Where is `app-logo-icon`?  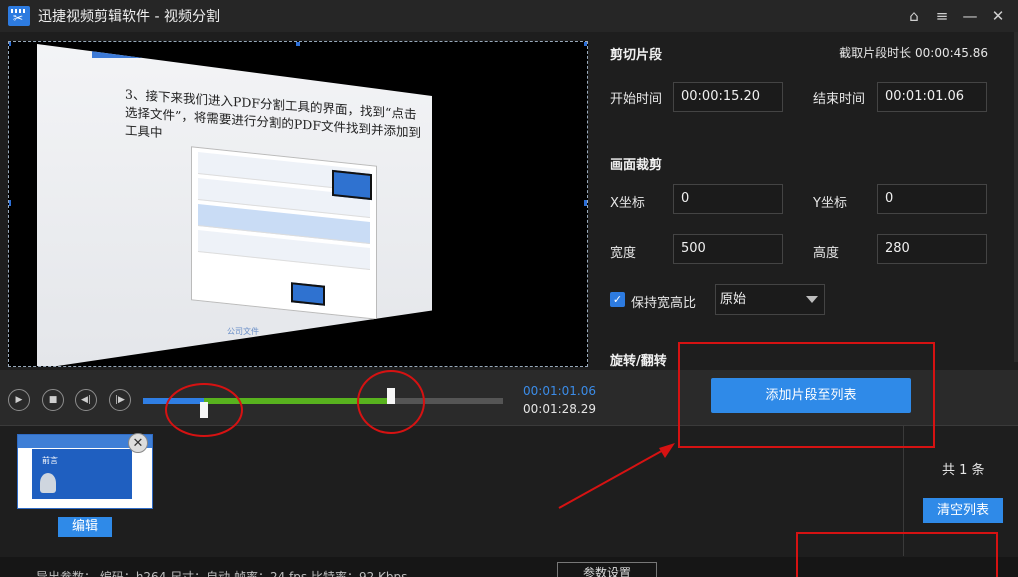 app-logo-icon is located at coordinates (19, 16).